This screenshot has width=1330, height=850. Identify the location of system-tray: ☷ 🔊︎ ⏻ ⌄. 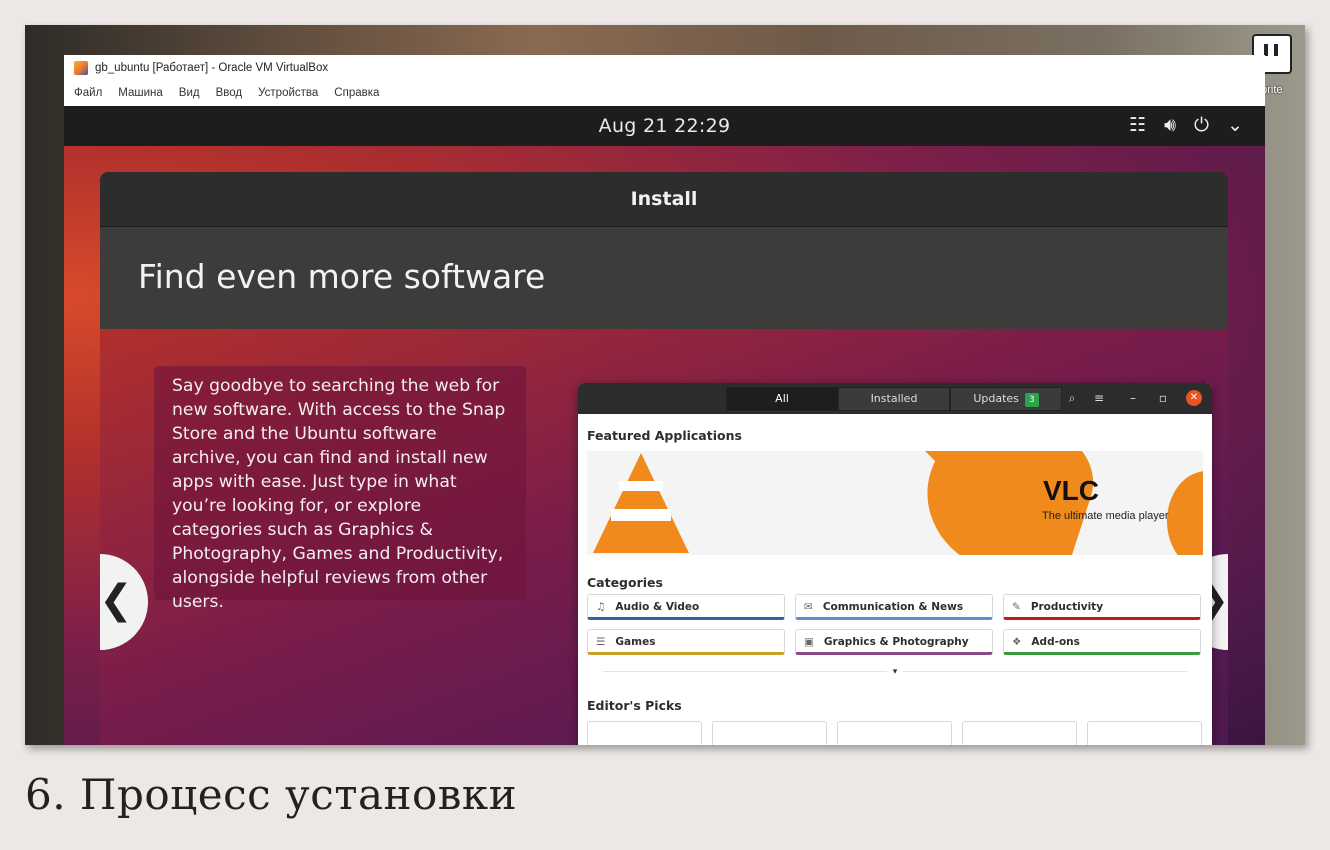
(1177, 125).